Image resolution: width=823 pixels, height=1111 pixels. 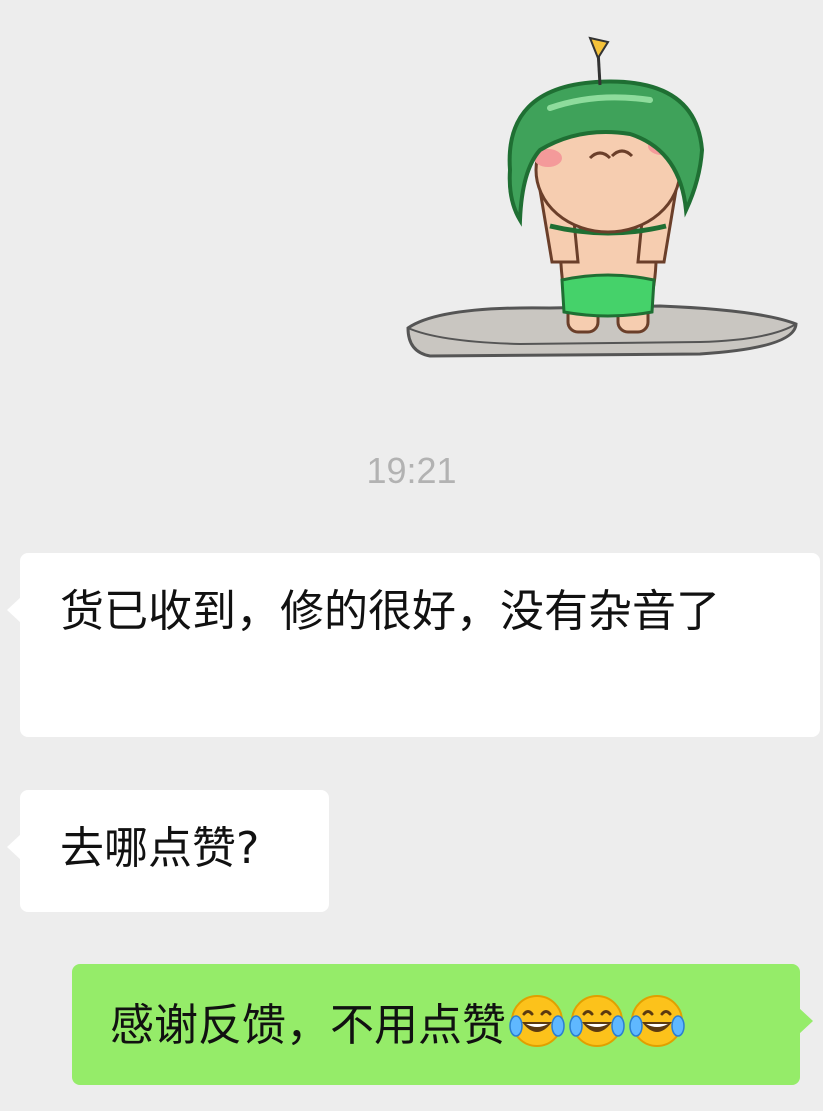 I want to click on soldier-sticker-icon, so click(x=602, y=197).